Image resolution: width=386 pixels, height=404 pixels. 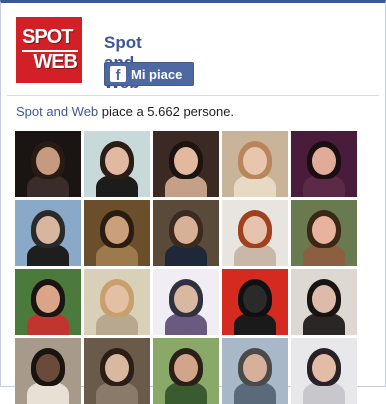 What do you see at coordinates (118, 74) in the screenshot?
I see `facebook-f-icon: f` at bounding box center [118, 74].